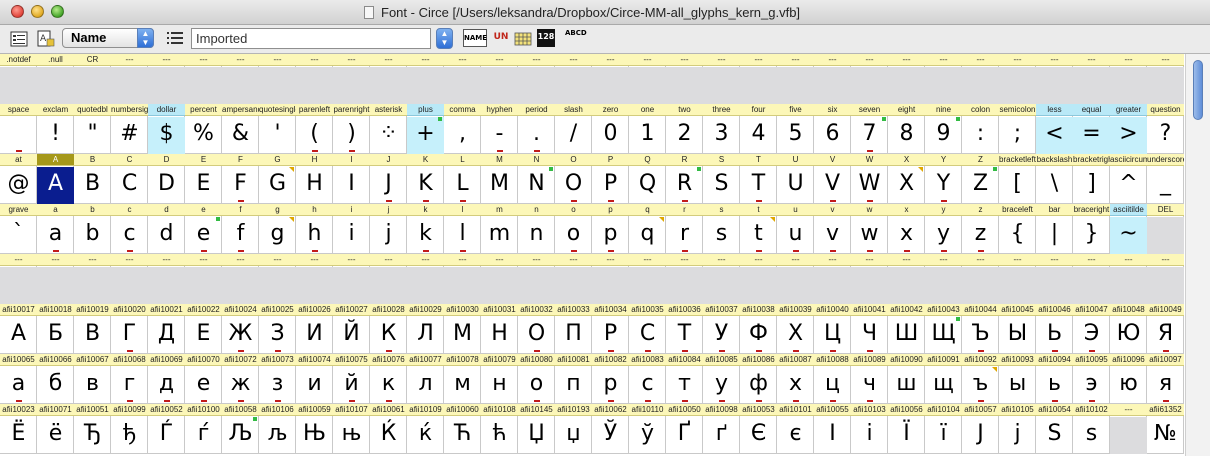 This screenshot has width=1210, height=456. Describe the element at coordinates (1165, 129) in the screenshot. I see `glyph-cell: question?` at that location.